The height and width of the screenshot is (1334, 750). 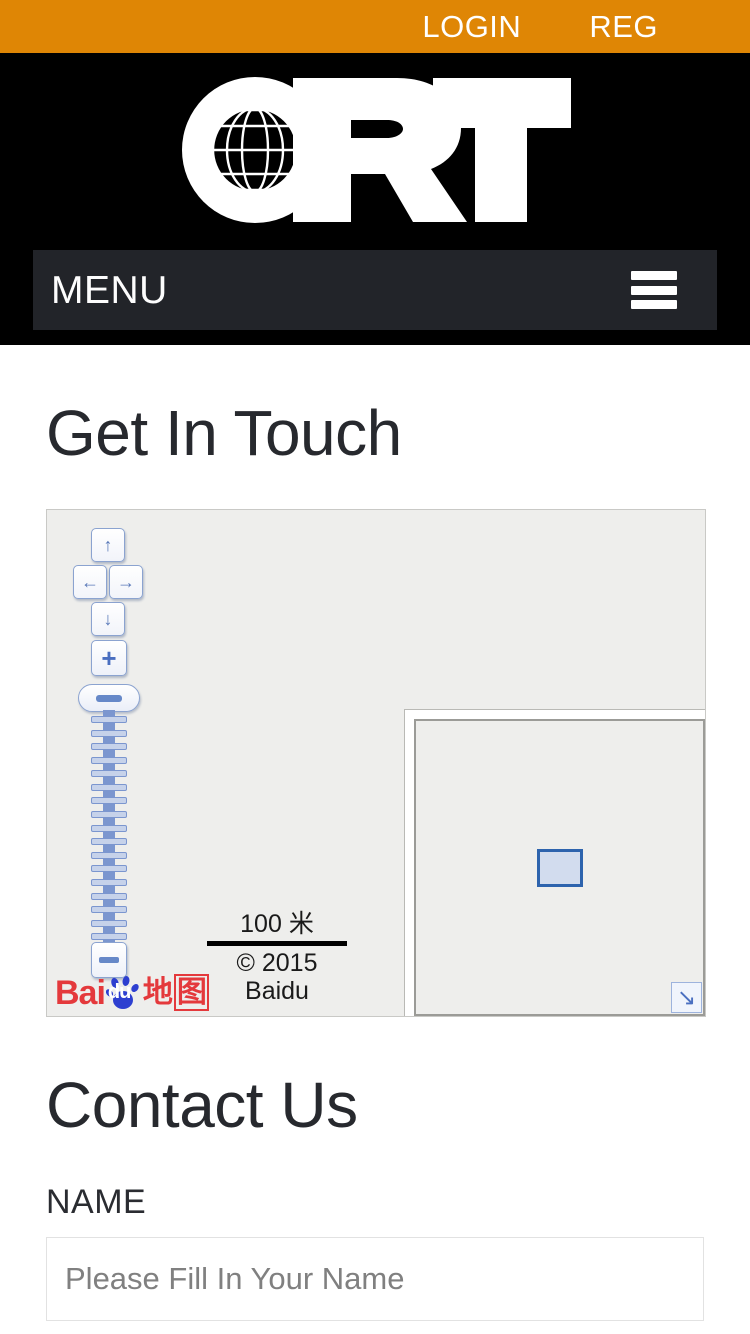 What do you see at coordinates (277, 943) in the screenshot?
I see `scale-rule` at bounding box center [277, 943].